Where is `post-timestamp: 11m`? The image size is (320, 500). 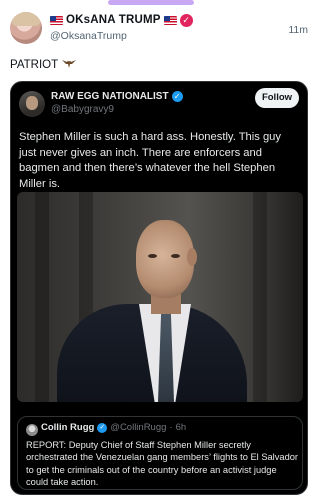
post-timestamp: 11m is located at coordinates (298, 30).